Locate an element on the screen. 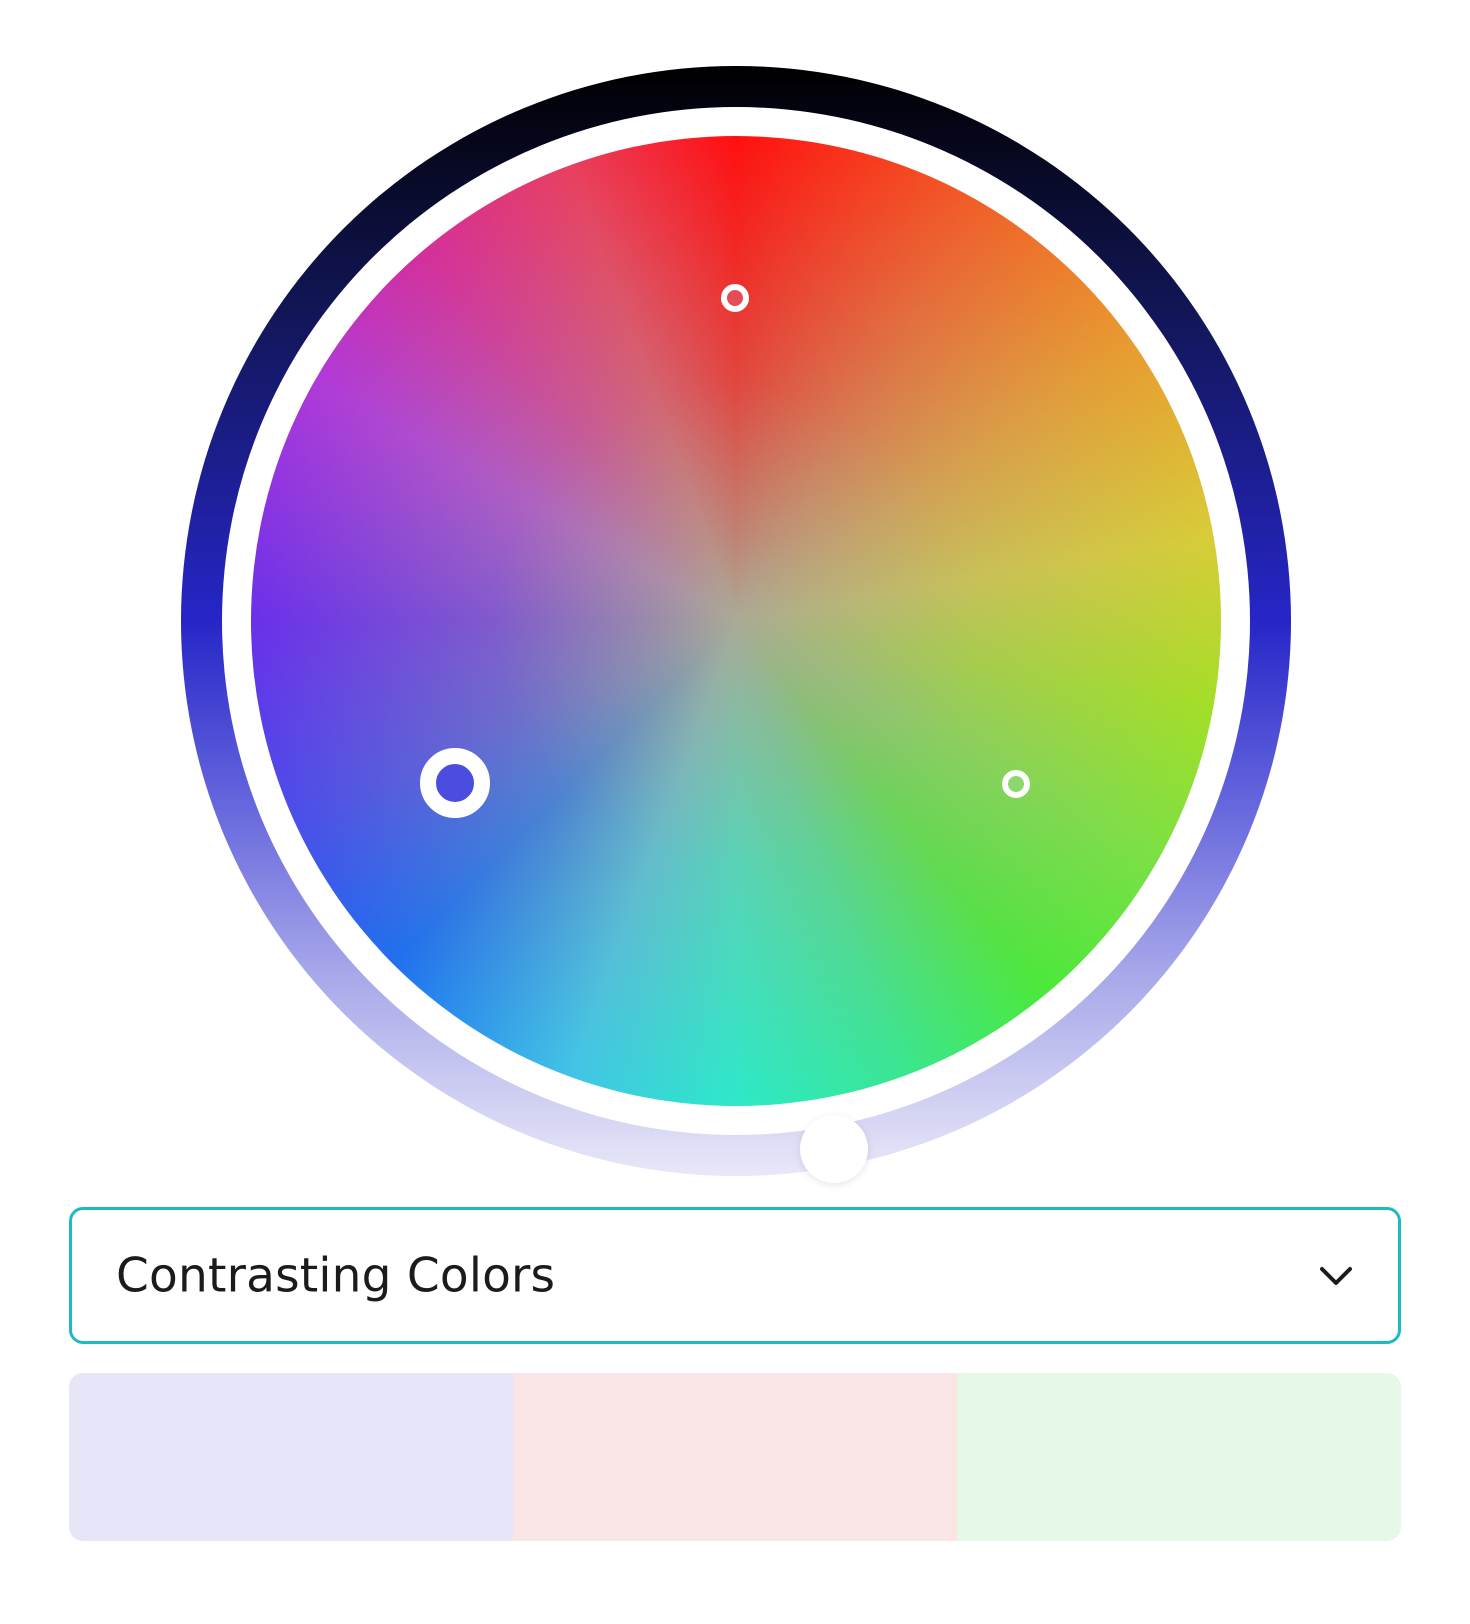 This screenshot has width=1470, height=1624. brightness-slider-knob is located at coordinates (834, 1149).